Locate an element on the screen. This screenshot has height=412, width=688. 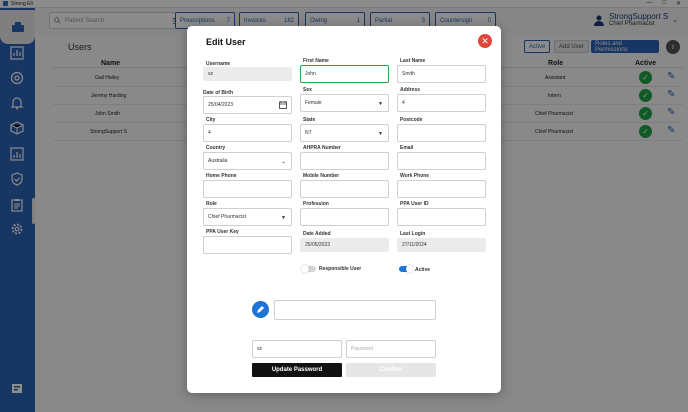
confirm-button: Confirm is located at coordinates (391, 370).